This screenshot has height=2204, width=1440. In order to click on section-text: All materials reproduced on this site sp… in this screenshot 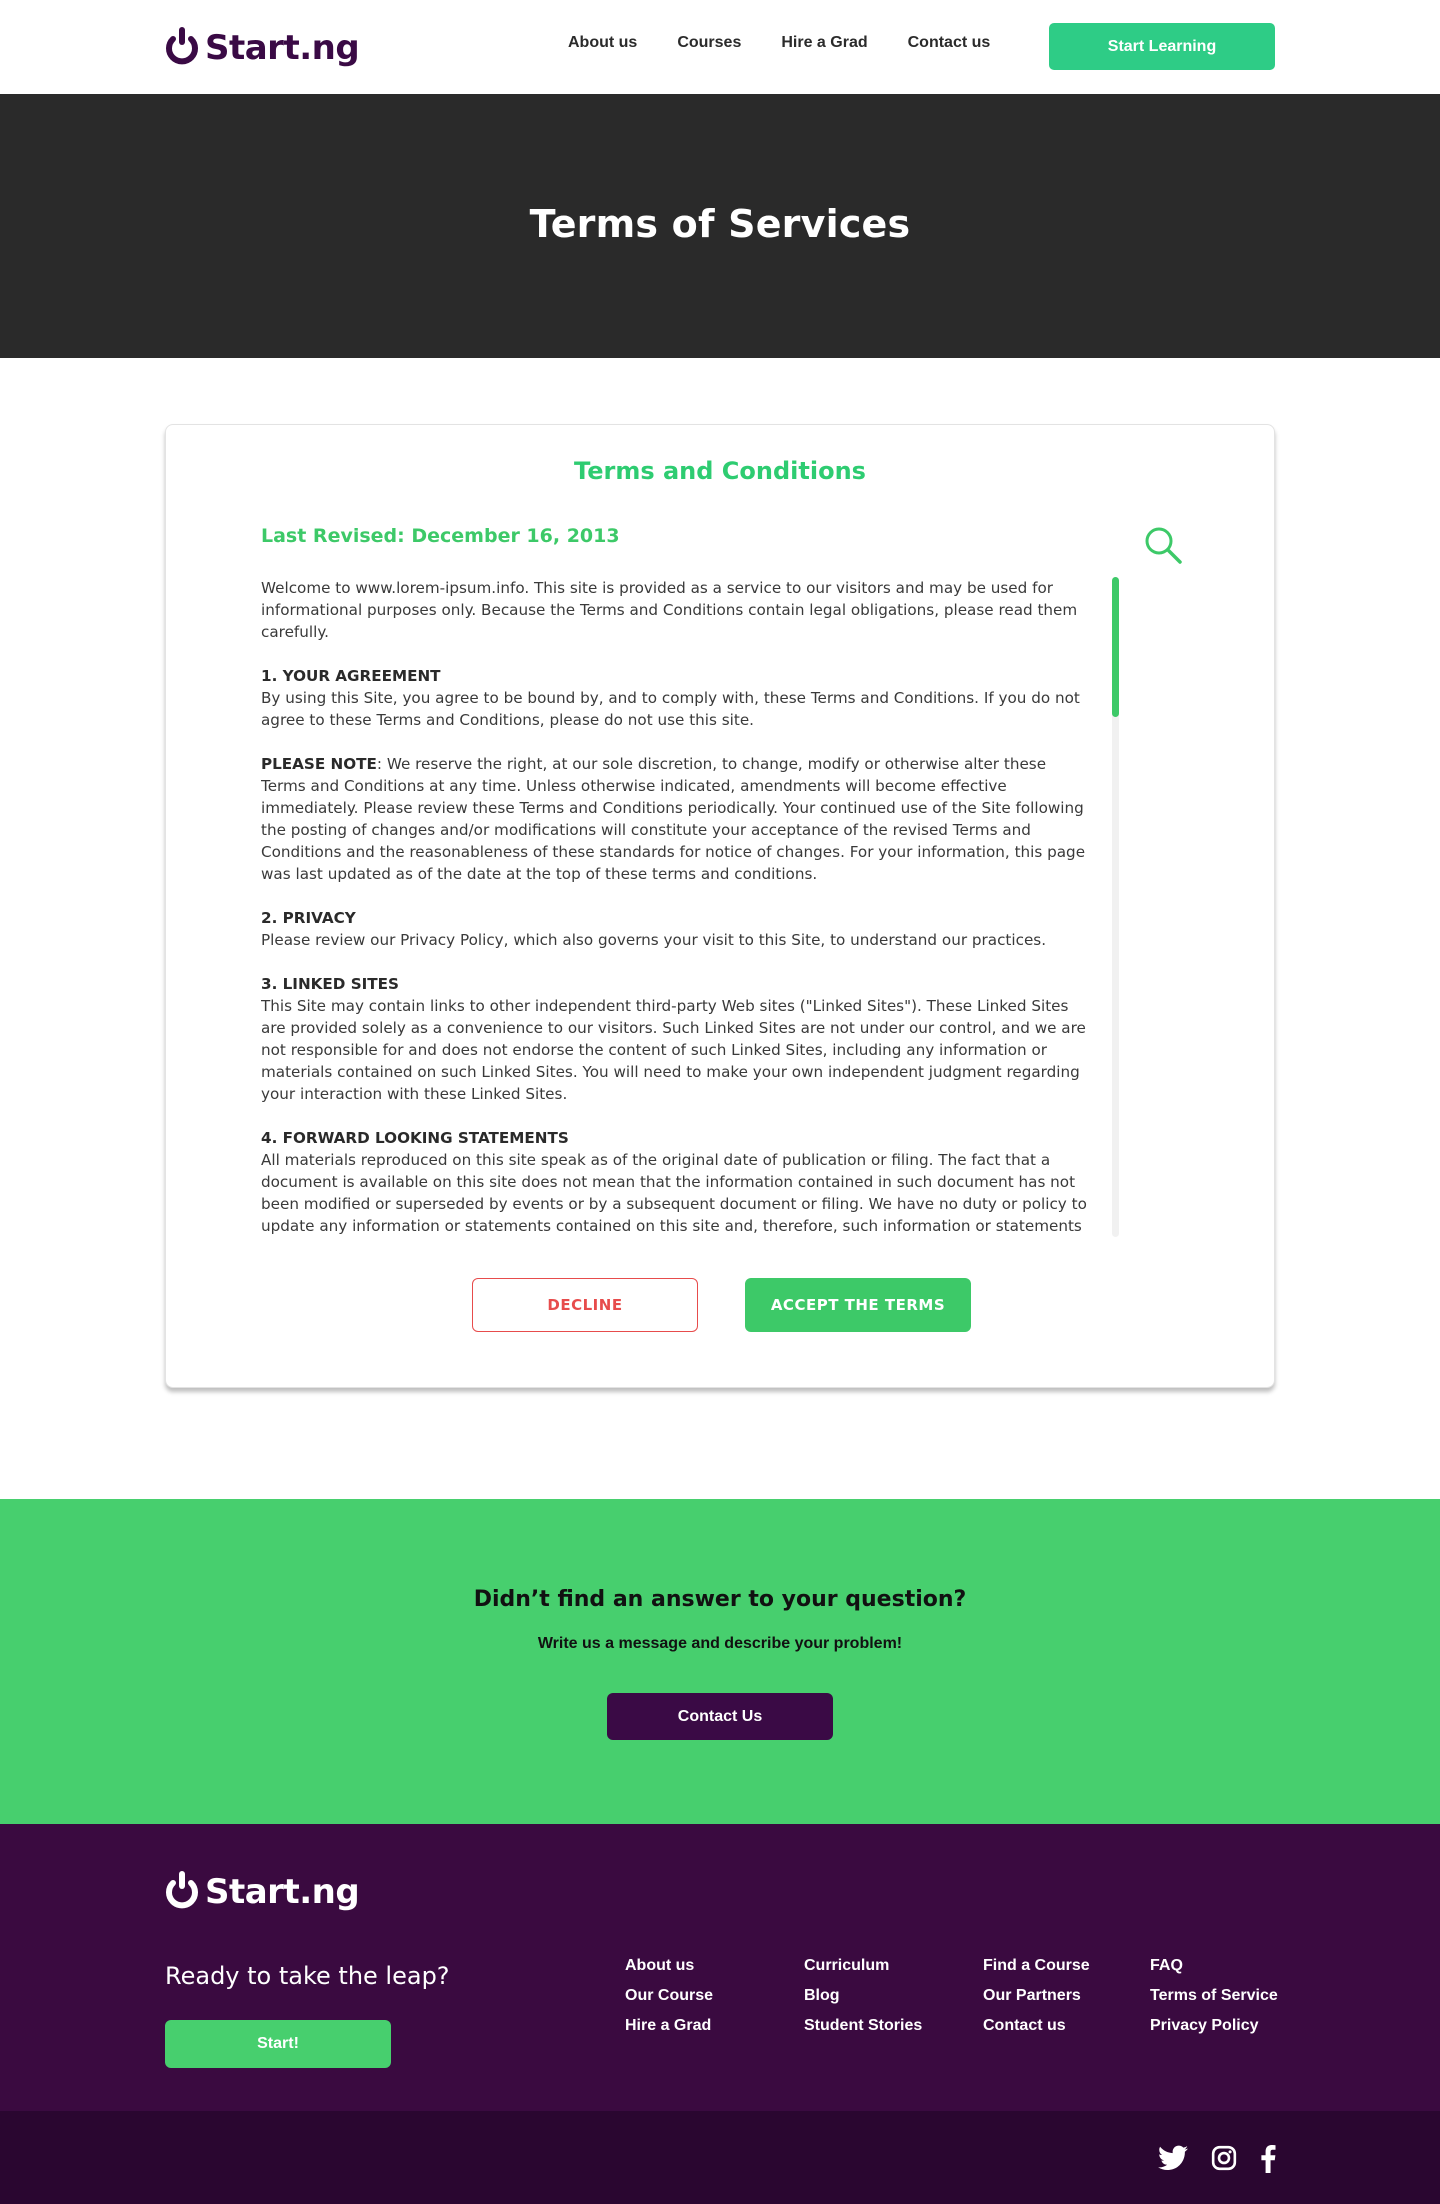, I will do `click(674, 1193)`.